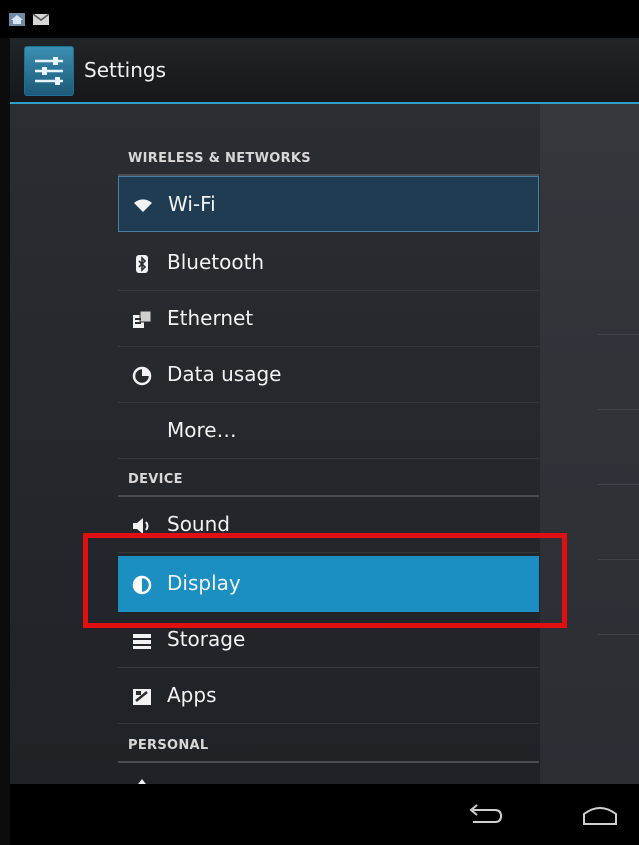 The height and width of the screenshot is (845, 639). What do you see at coordinates (192, 204) in the screenshot?
I see `settings-item-label: Wi-Fi` at bounding box center [192, 204].